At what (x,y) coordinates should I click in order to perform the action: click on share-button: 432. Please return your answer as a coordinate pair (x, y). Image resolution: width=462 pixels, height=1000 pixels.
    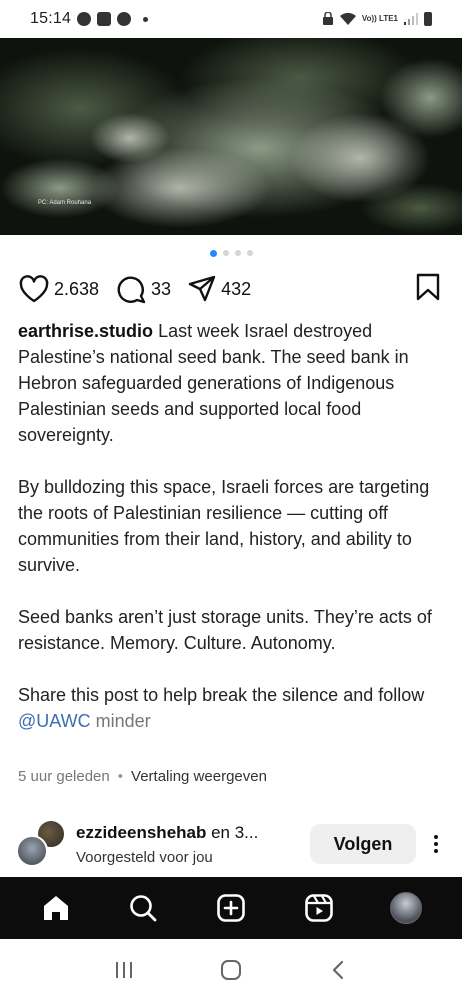
    Looking at the image, I should click on (219, 289).